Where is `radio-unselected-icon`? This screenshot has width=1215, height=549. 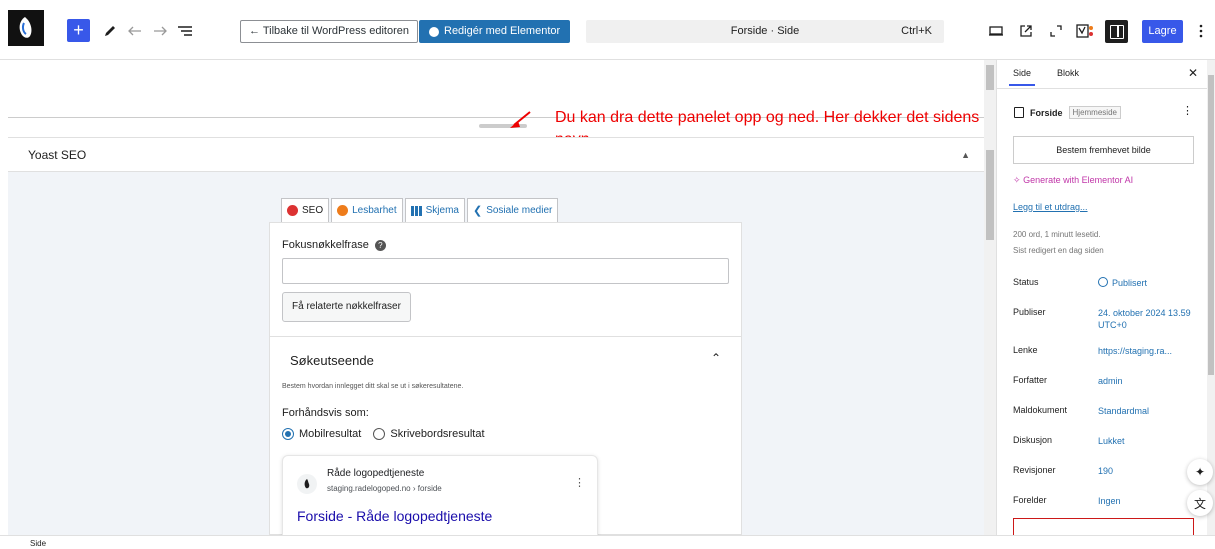 radio-unselected-icon is located at coordinates (379, 434).